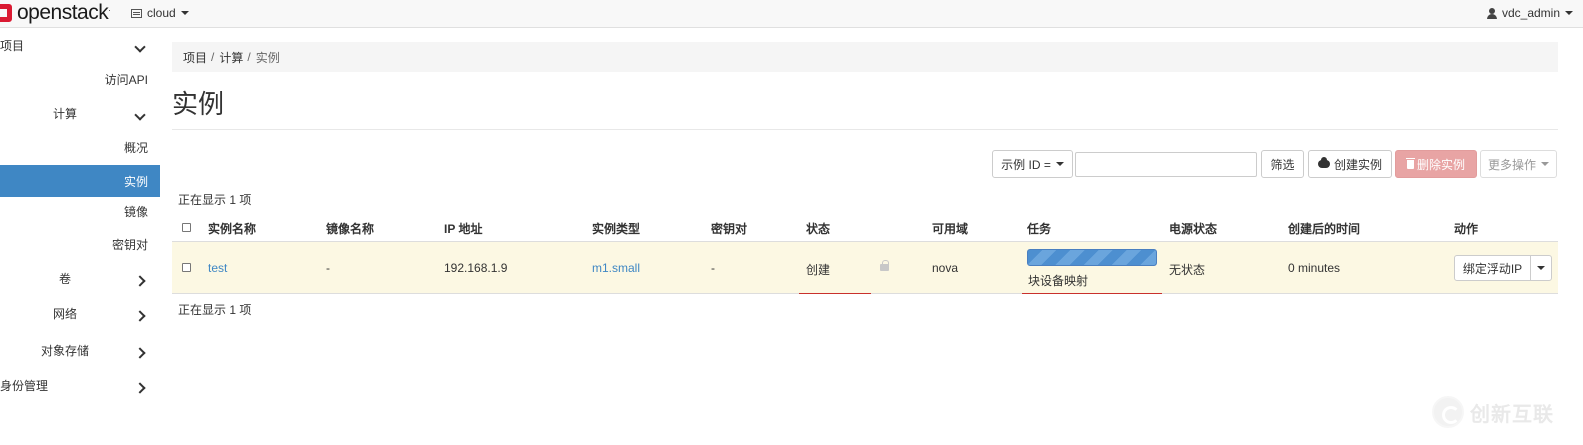 Image resolution: width=1583 pixels, height=445 pixels. What do you see at coordinates (1092, 293) in the screenshot?
I see `task-underline` at bounding box center [1092, 293].